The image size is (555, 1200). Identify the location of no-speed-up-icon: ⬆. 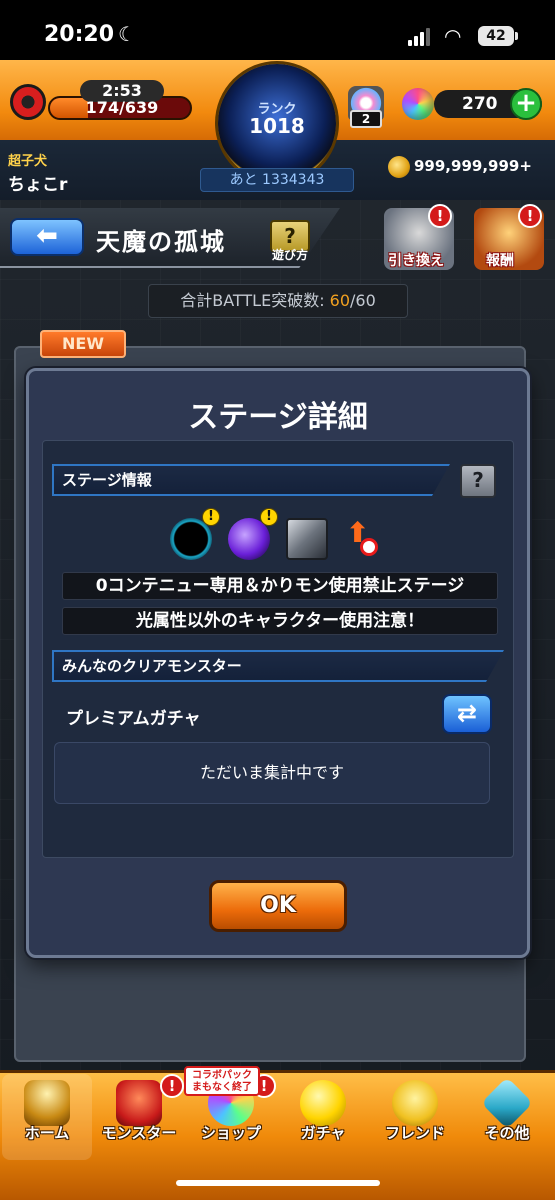
(363, 539).